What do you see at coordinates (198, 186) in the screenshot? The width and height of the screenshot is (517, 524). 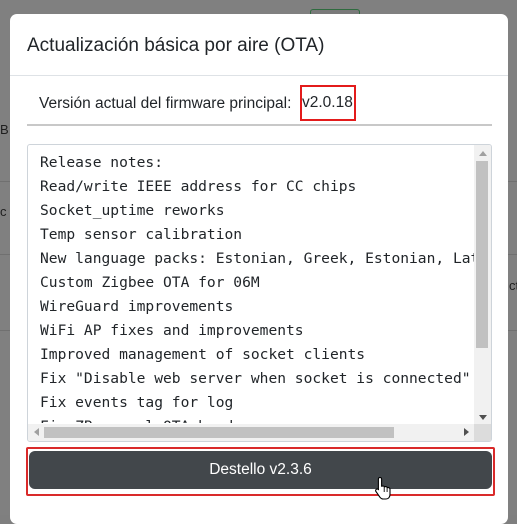 I see `release-note-line: Read/write IEEE address for CC chips` at bounding box center [198, 186].